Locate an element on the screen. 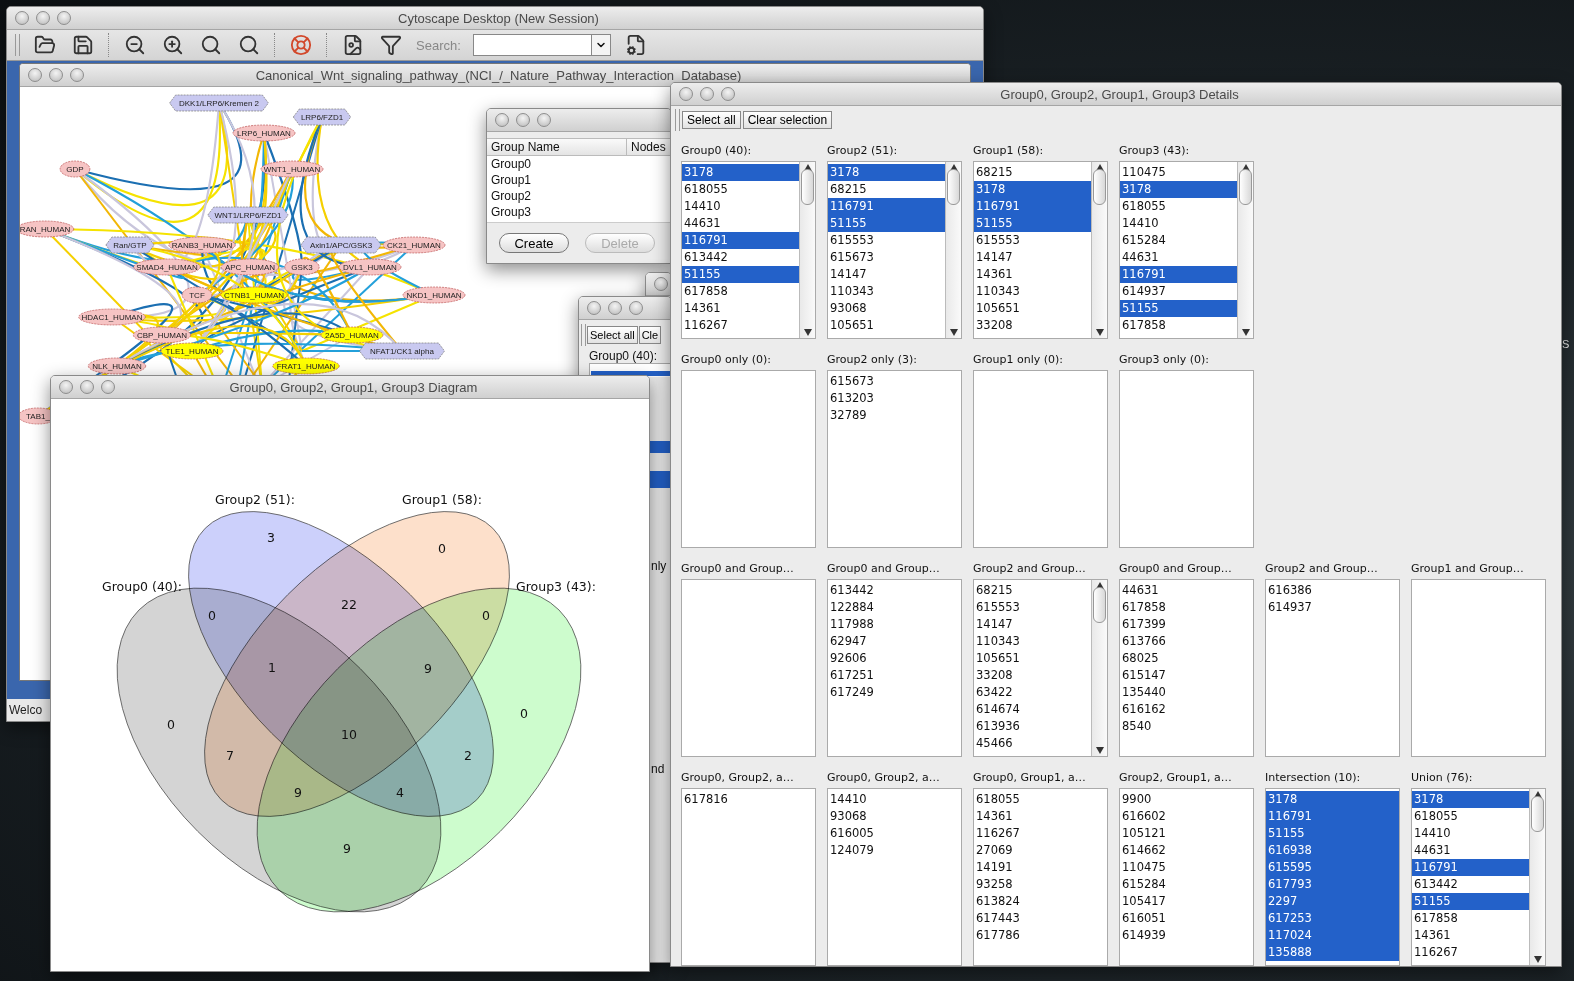  group-row: Group0 is located at coordinates (579, 164).